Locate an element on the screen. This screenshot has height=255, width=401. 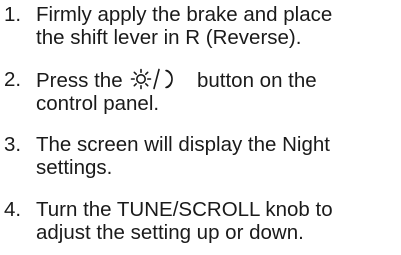
step-number: 4. is located at coordinates (13, 209).